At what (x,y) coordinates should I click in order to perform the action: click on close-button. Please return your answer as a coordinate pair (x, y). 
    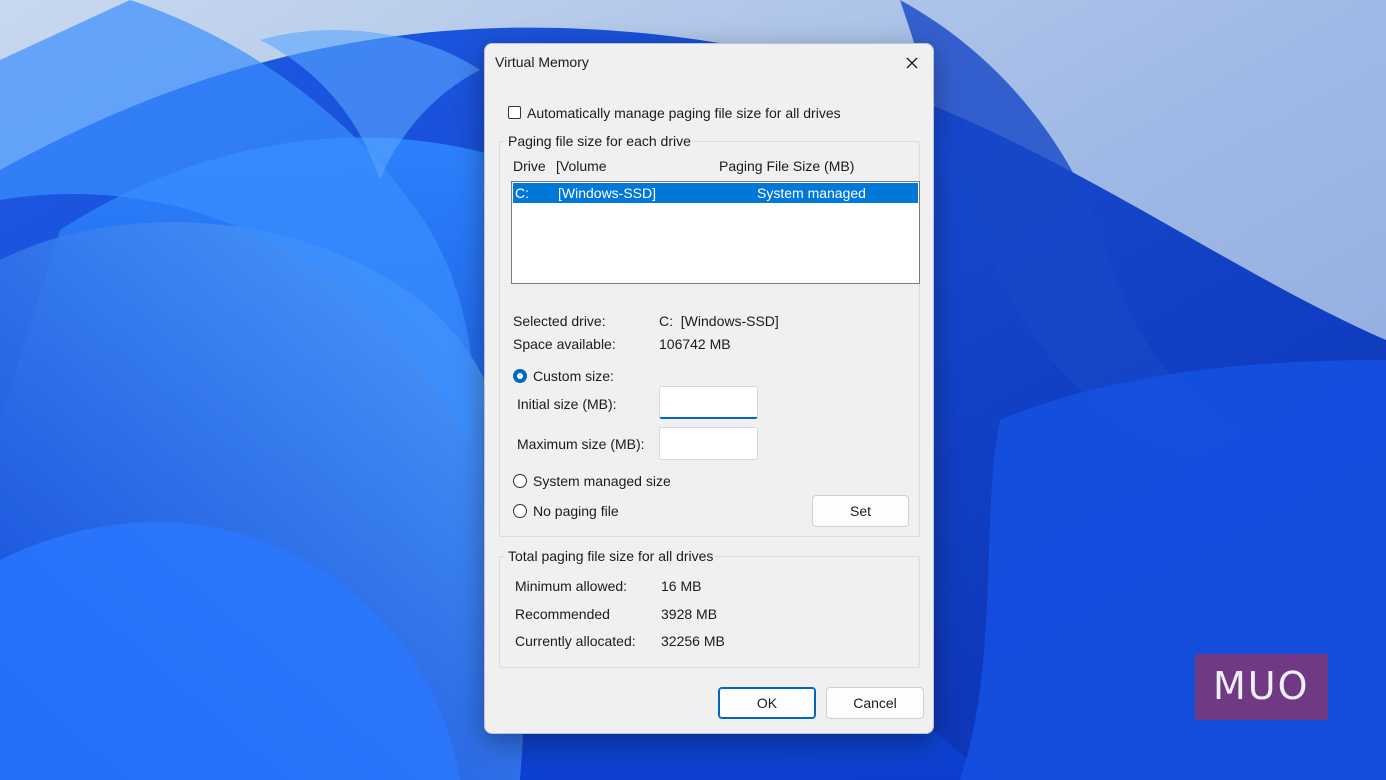
    Looking at the image, I should click on (912, 63).